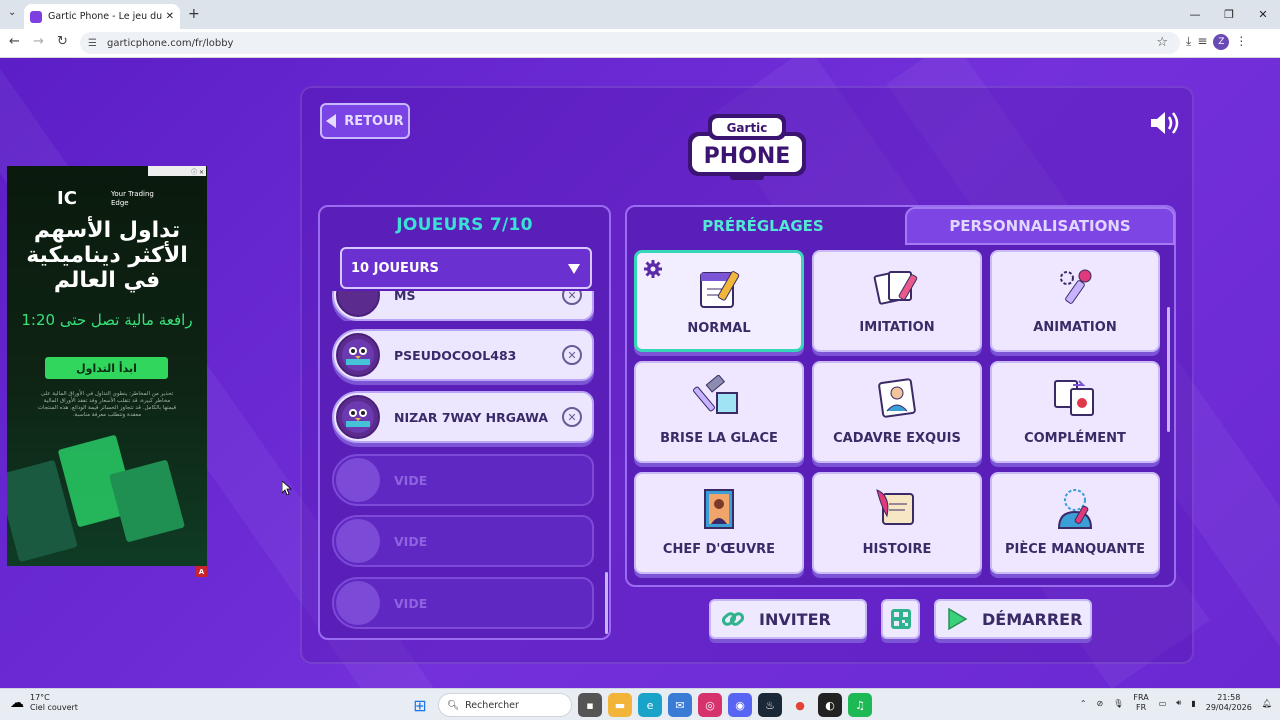  What do you see at coordinates (719, 301) in the screenshot?
I see `mode-card-normal: NORMAL` at bounding box center [719, 301].